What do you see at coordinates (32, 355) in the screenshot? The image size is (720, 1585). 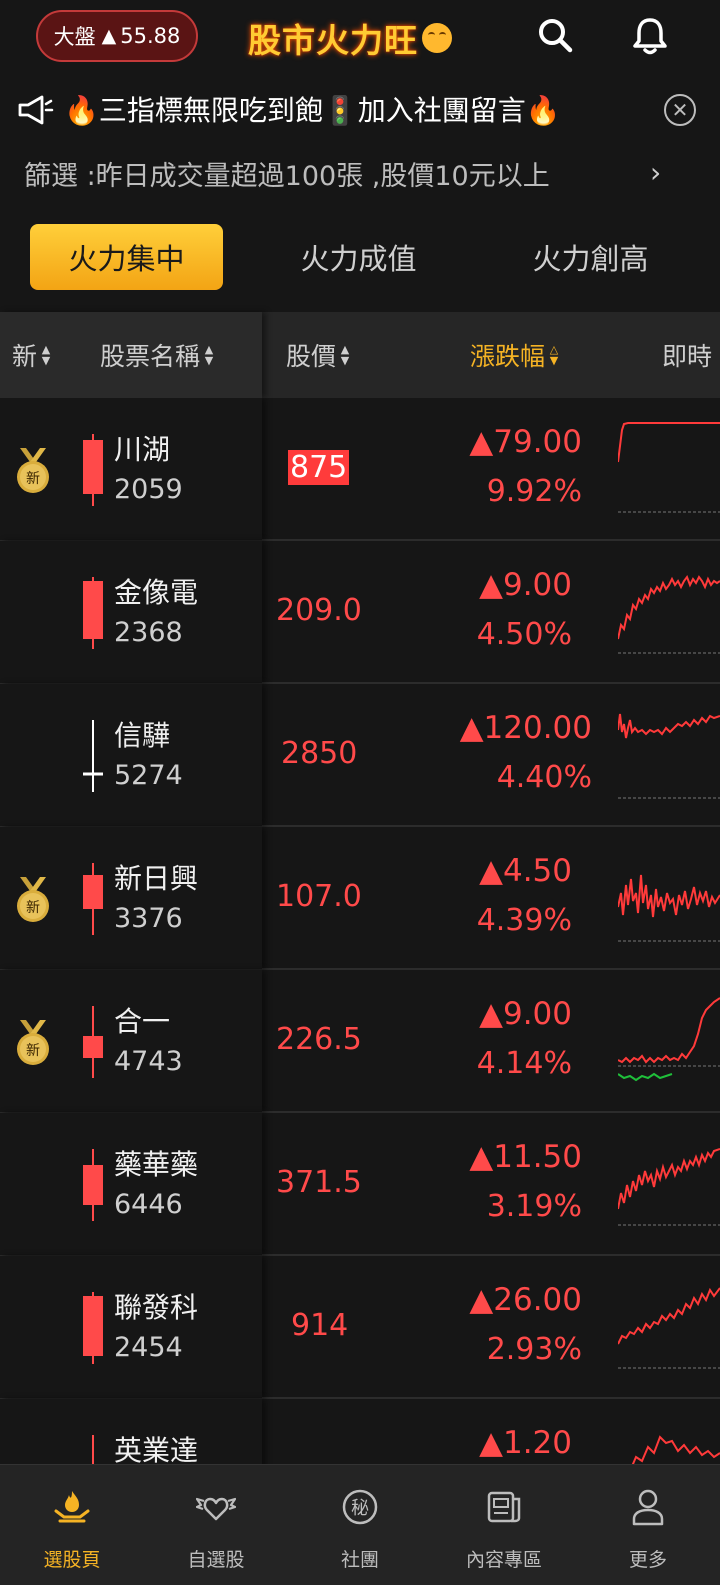 I see `column-header-new: 新 ▲ ▼` at bounding box center [32, 355].